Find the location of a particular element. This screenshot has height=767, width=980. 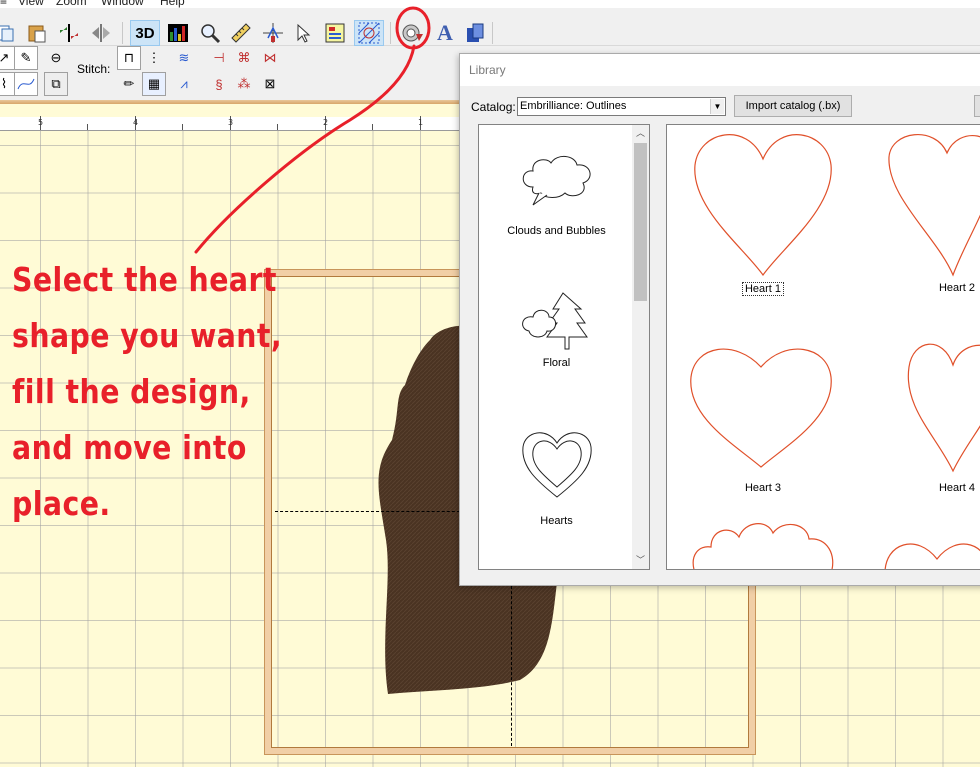

shape-heart-3: Heart 3 is located at coordinates (763, 415).